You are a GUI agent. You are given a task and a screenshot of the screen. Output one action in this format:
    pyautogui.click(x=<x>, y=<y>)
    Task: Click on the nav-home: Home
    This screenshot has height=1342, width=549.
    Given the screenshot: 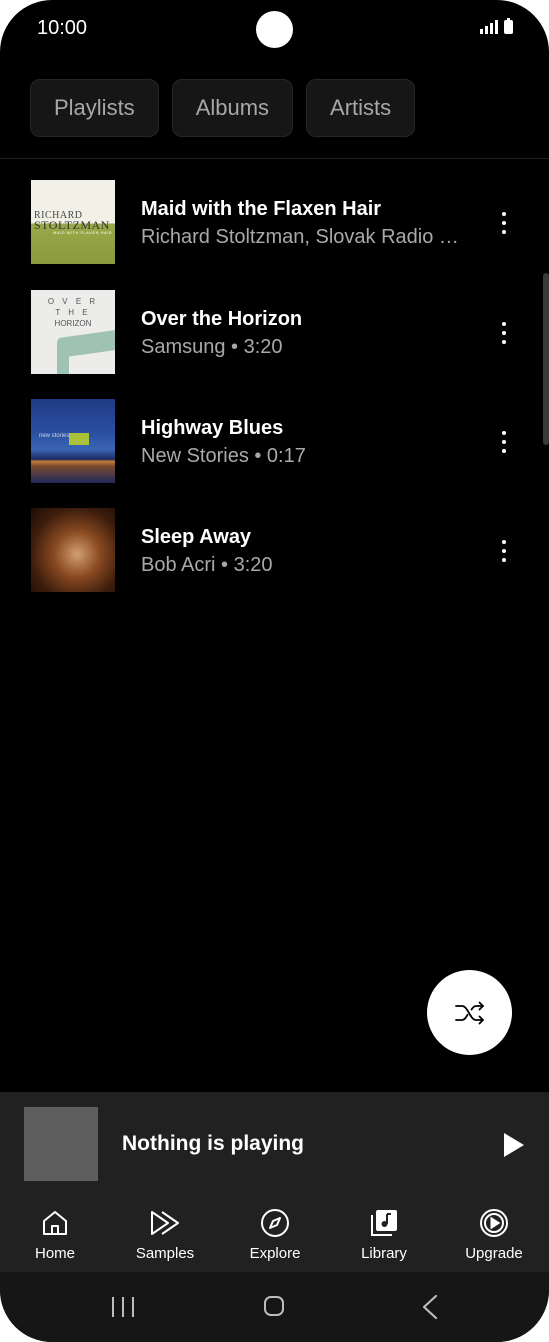 What is the action you would take?
    pyautogui.click(x=55, y=1236)
    